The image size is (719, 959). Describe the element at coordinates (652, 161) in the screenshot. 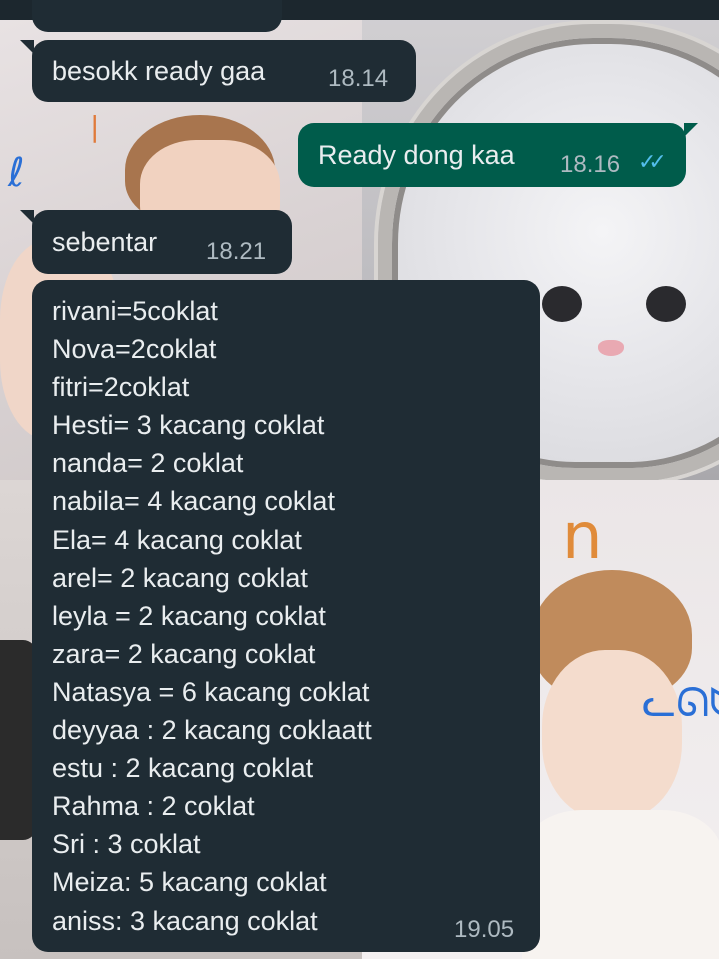

I see `double-check-icon: ✓✓` at that location.